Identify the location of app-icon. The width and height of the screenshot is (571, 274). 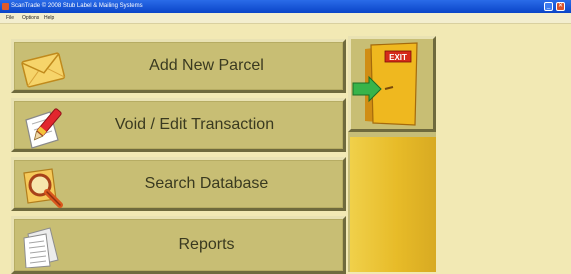
(5, 6).